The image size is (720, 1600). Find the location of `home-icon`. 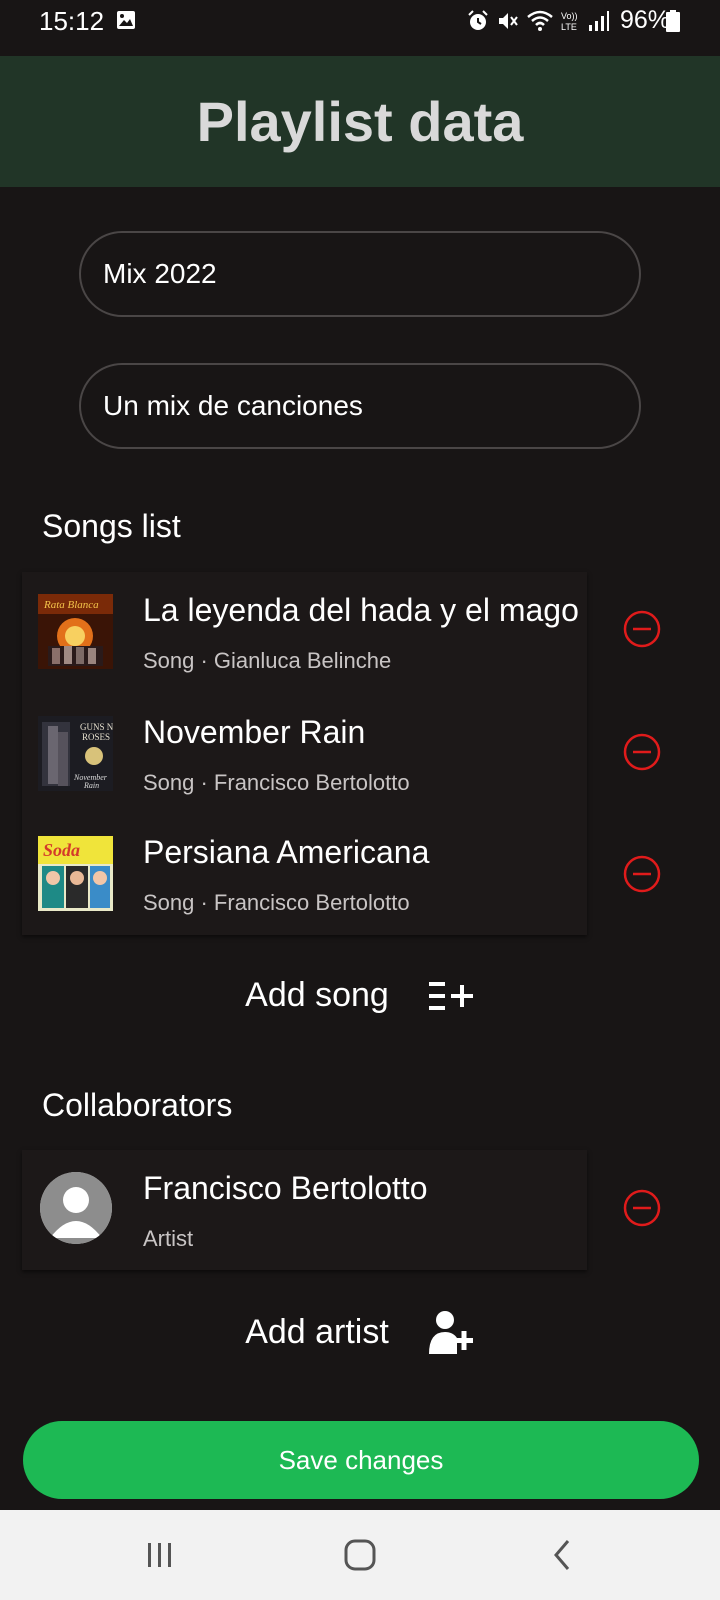

home-icon is located at coordinates (360, 1555).